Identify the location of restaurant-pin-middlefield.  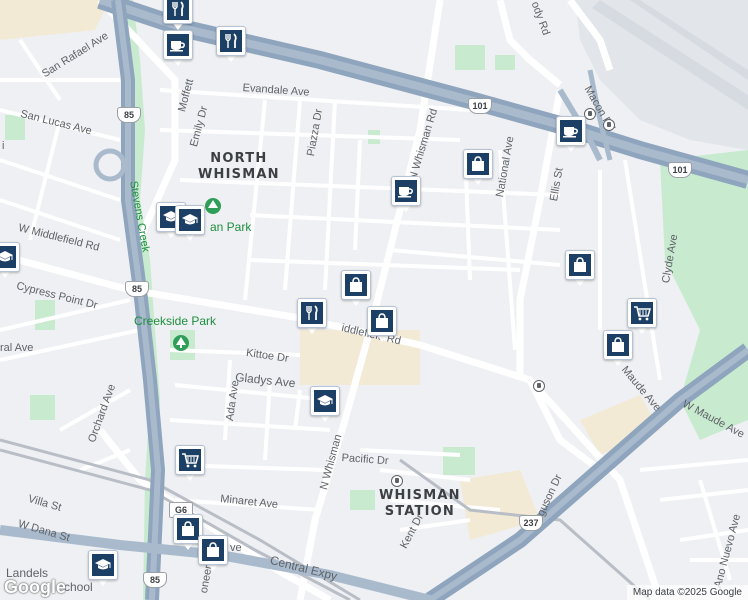
(312, 317).